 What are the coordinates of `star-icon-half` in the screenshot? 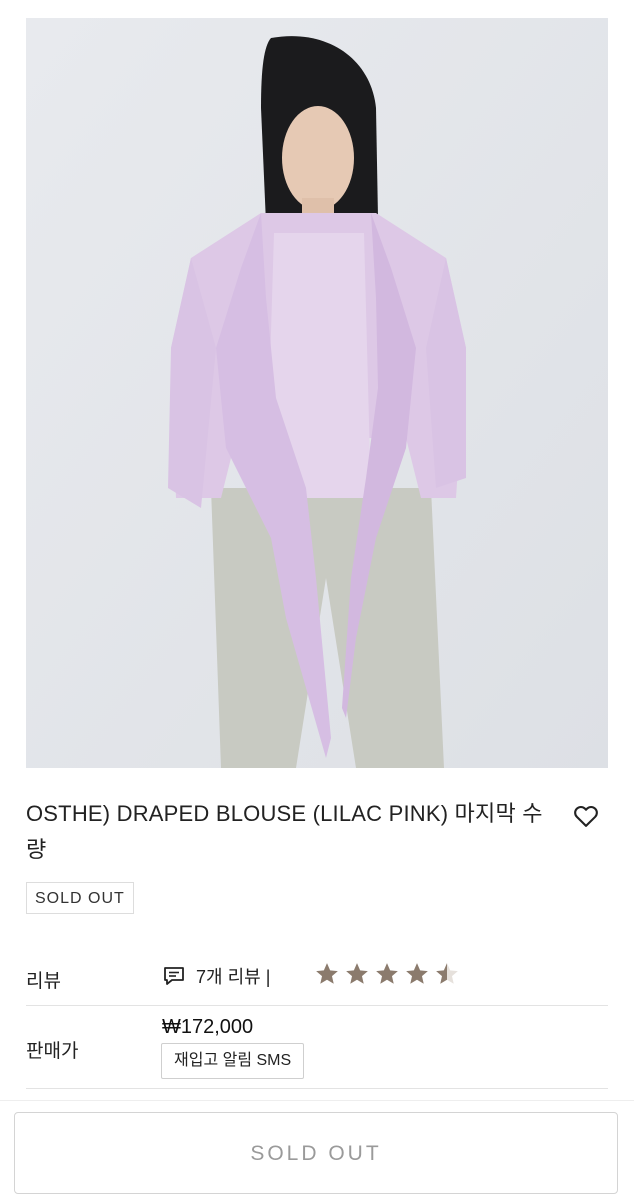 It's located at (447, 973).